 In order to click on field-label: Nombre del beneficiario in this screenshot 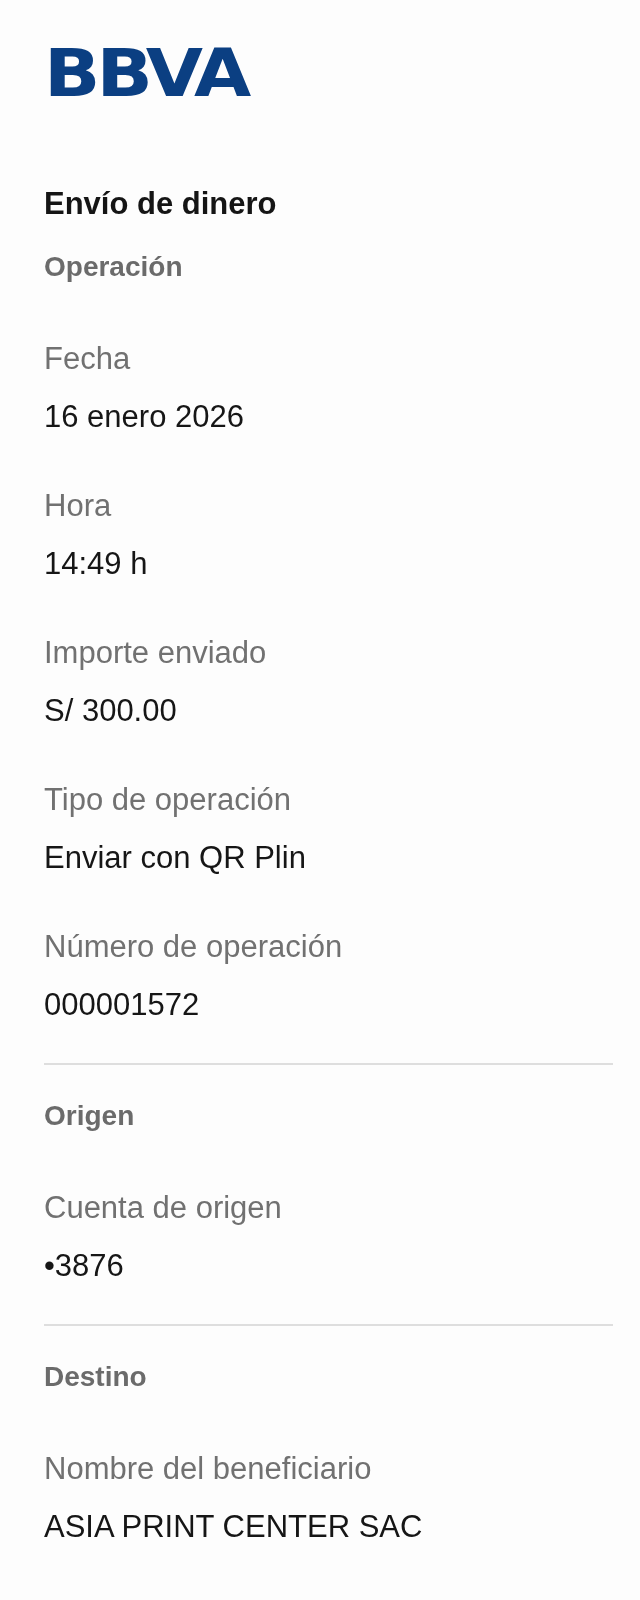, I will do `click(208, 1469)`.